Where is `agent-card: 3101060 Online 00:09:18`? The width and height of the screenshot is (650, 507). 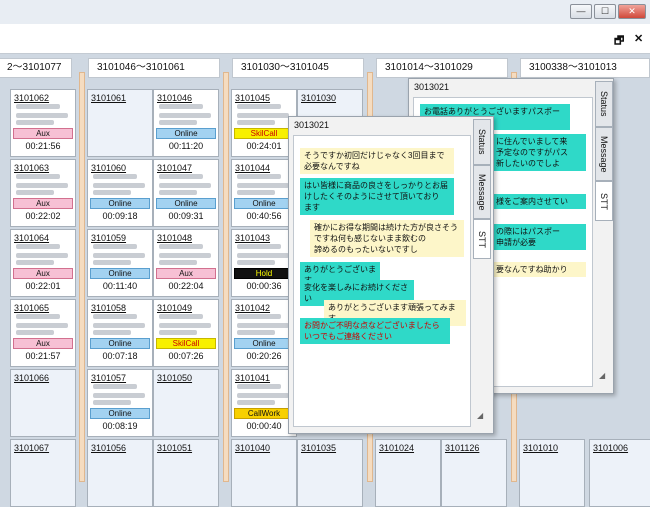
agent-card: 3101060 Online 00:09:18 is located at coordinates (120, 193).